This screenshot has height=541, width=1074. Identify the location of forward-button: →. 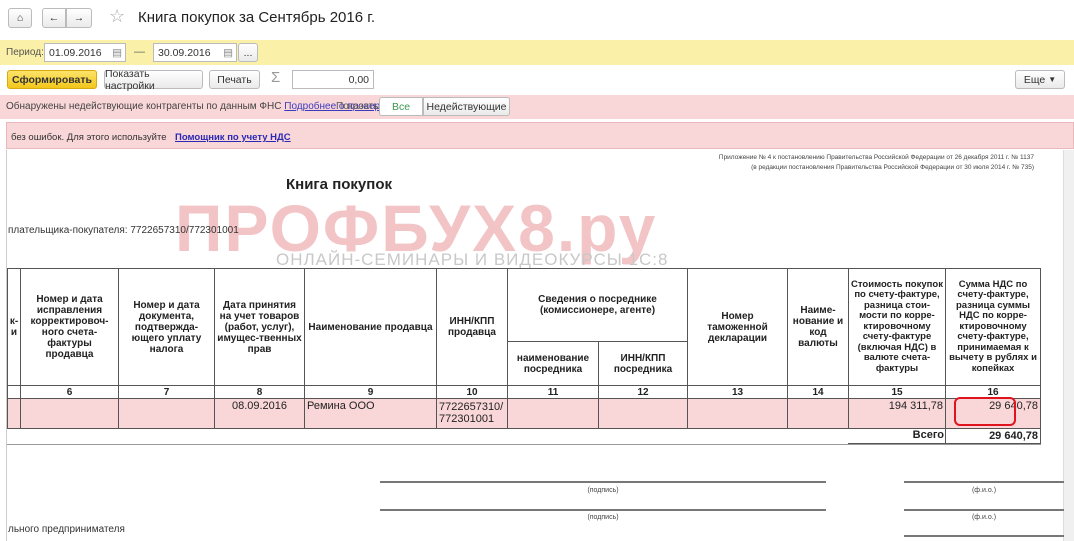
(79, 18).